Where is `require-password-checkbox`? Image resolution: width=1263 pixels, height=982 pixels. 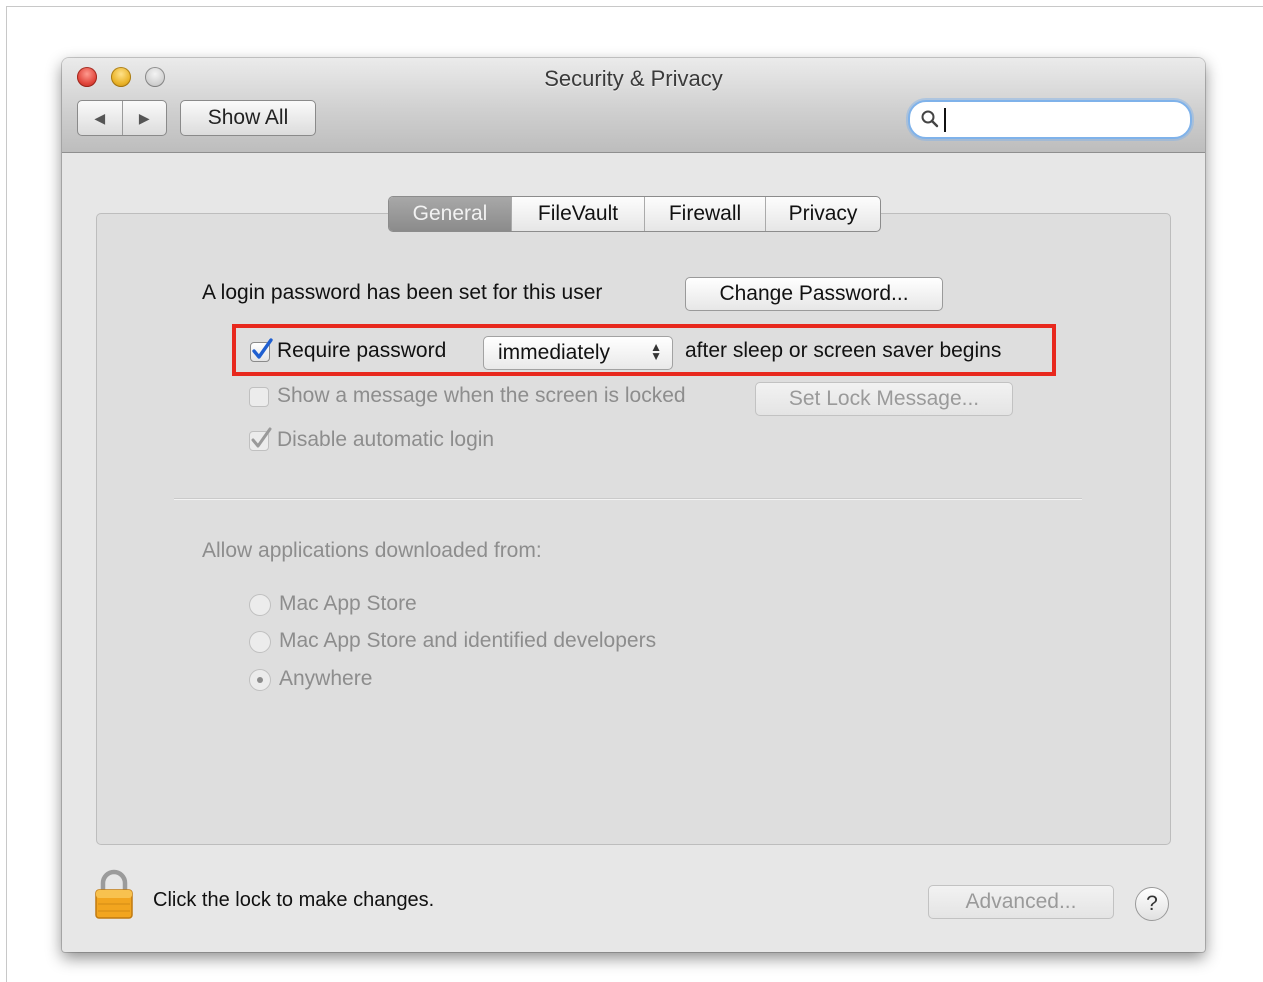 require-password-checkbox is located at coordinates (261, 350).